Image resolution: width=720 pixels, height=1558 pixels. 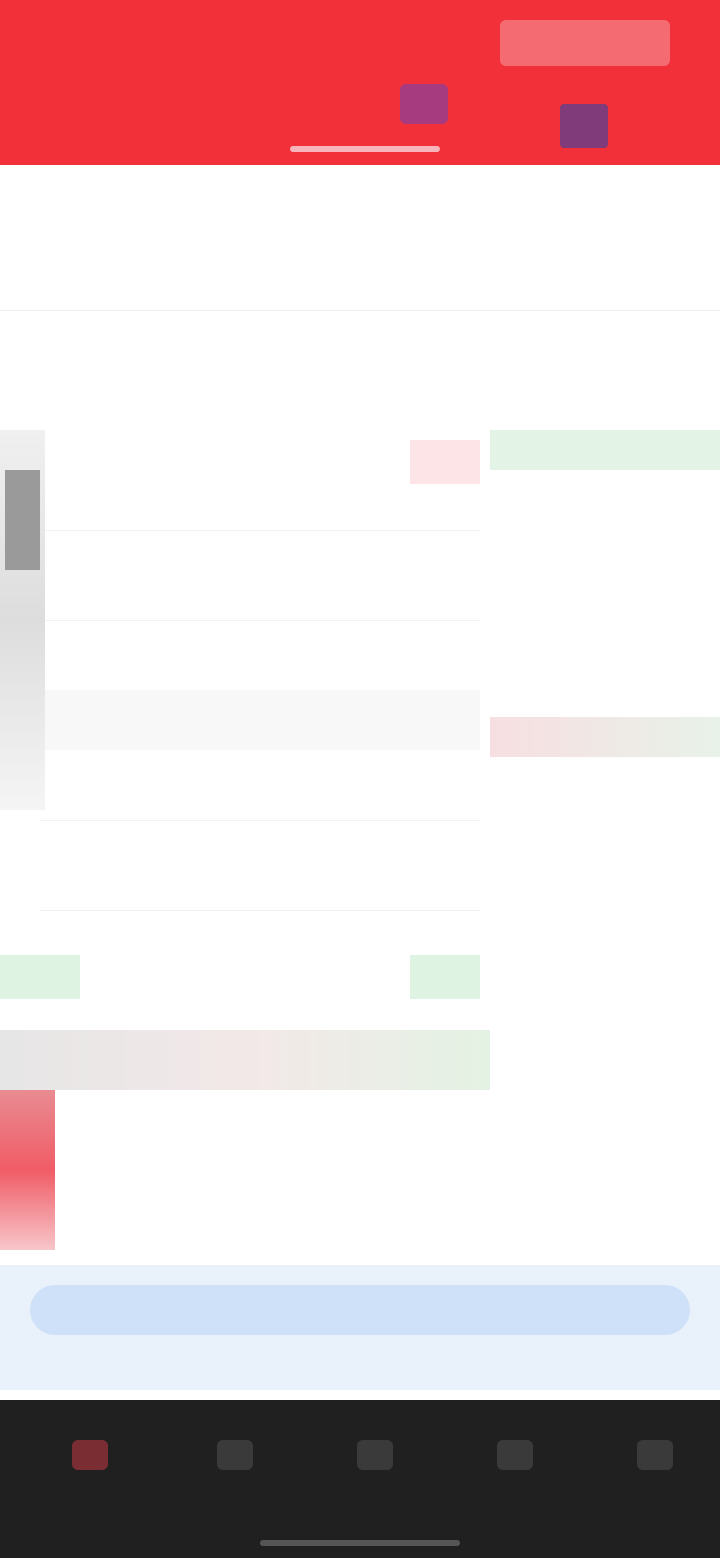 What do you see at coordinates (375, 1455) in the screenshot?
I see `trade-icon` at bounding box center [375, 1455].